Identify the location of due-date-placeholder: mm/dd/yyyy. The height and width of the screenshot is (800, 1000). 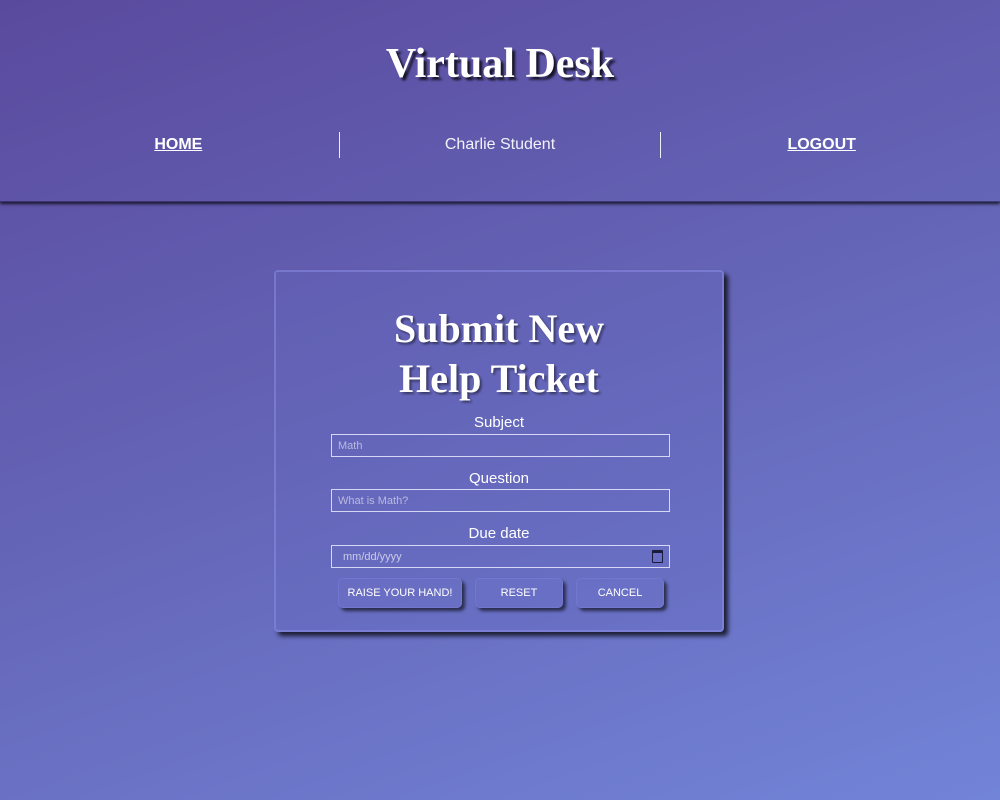
(372, 556).